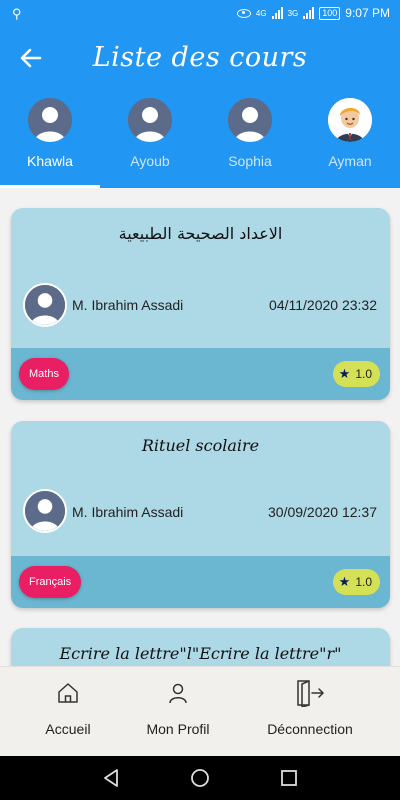  I want to click on nav-logout-label: Déconnection, so click(310, 729).